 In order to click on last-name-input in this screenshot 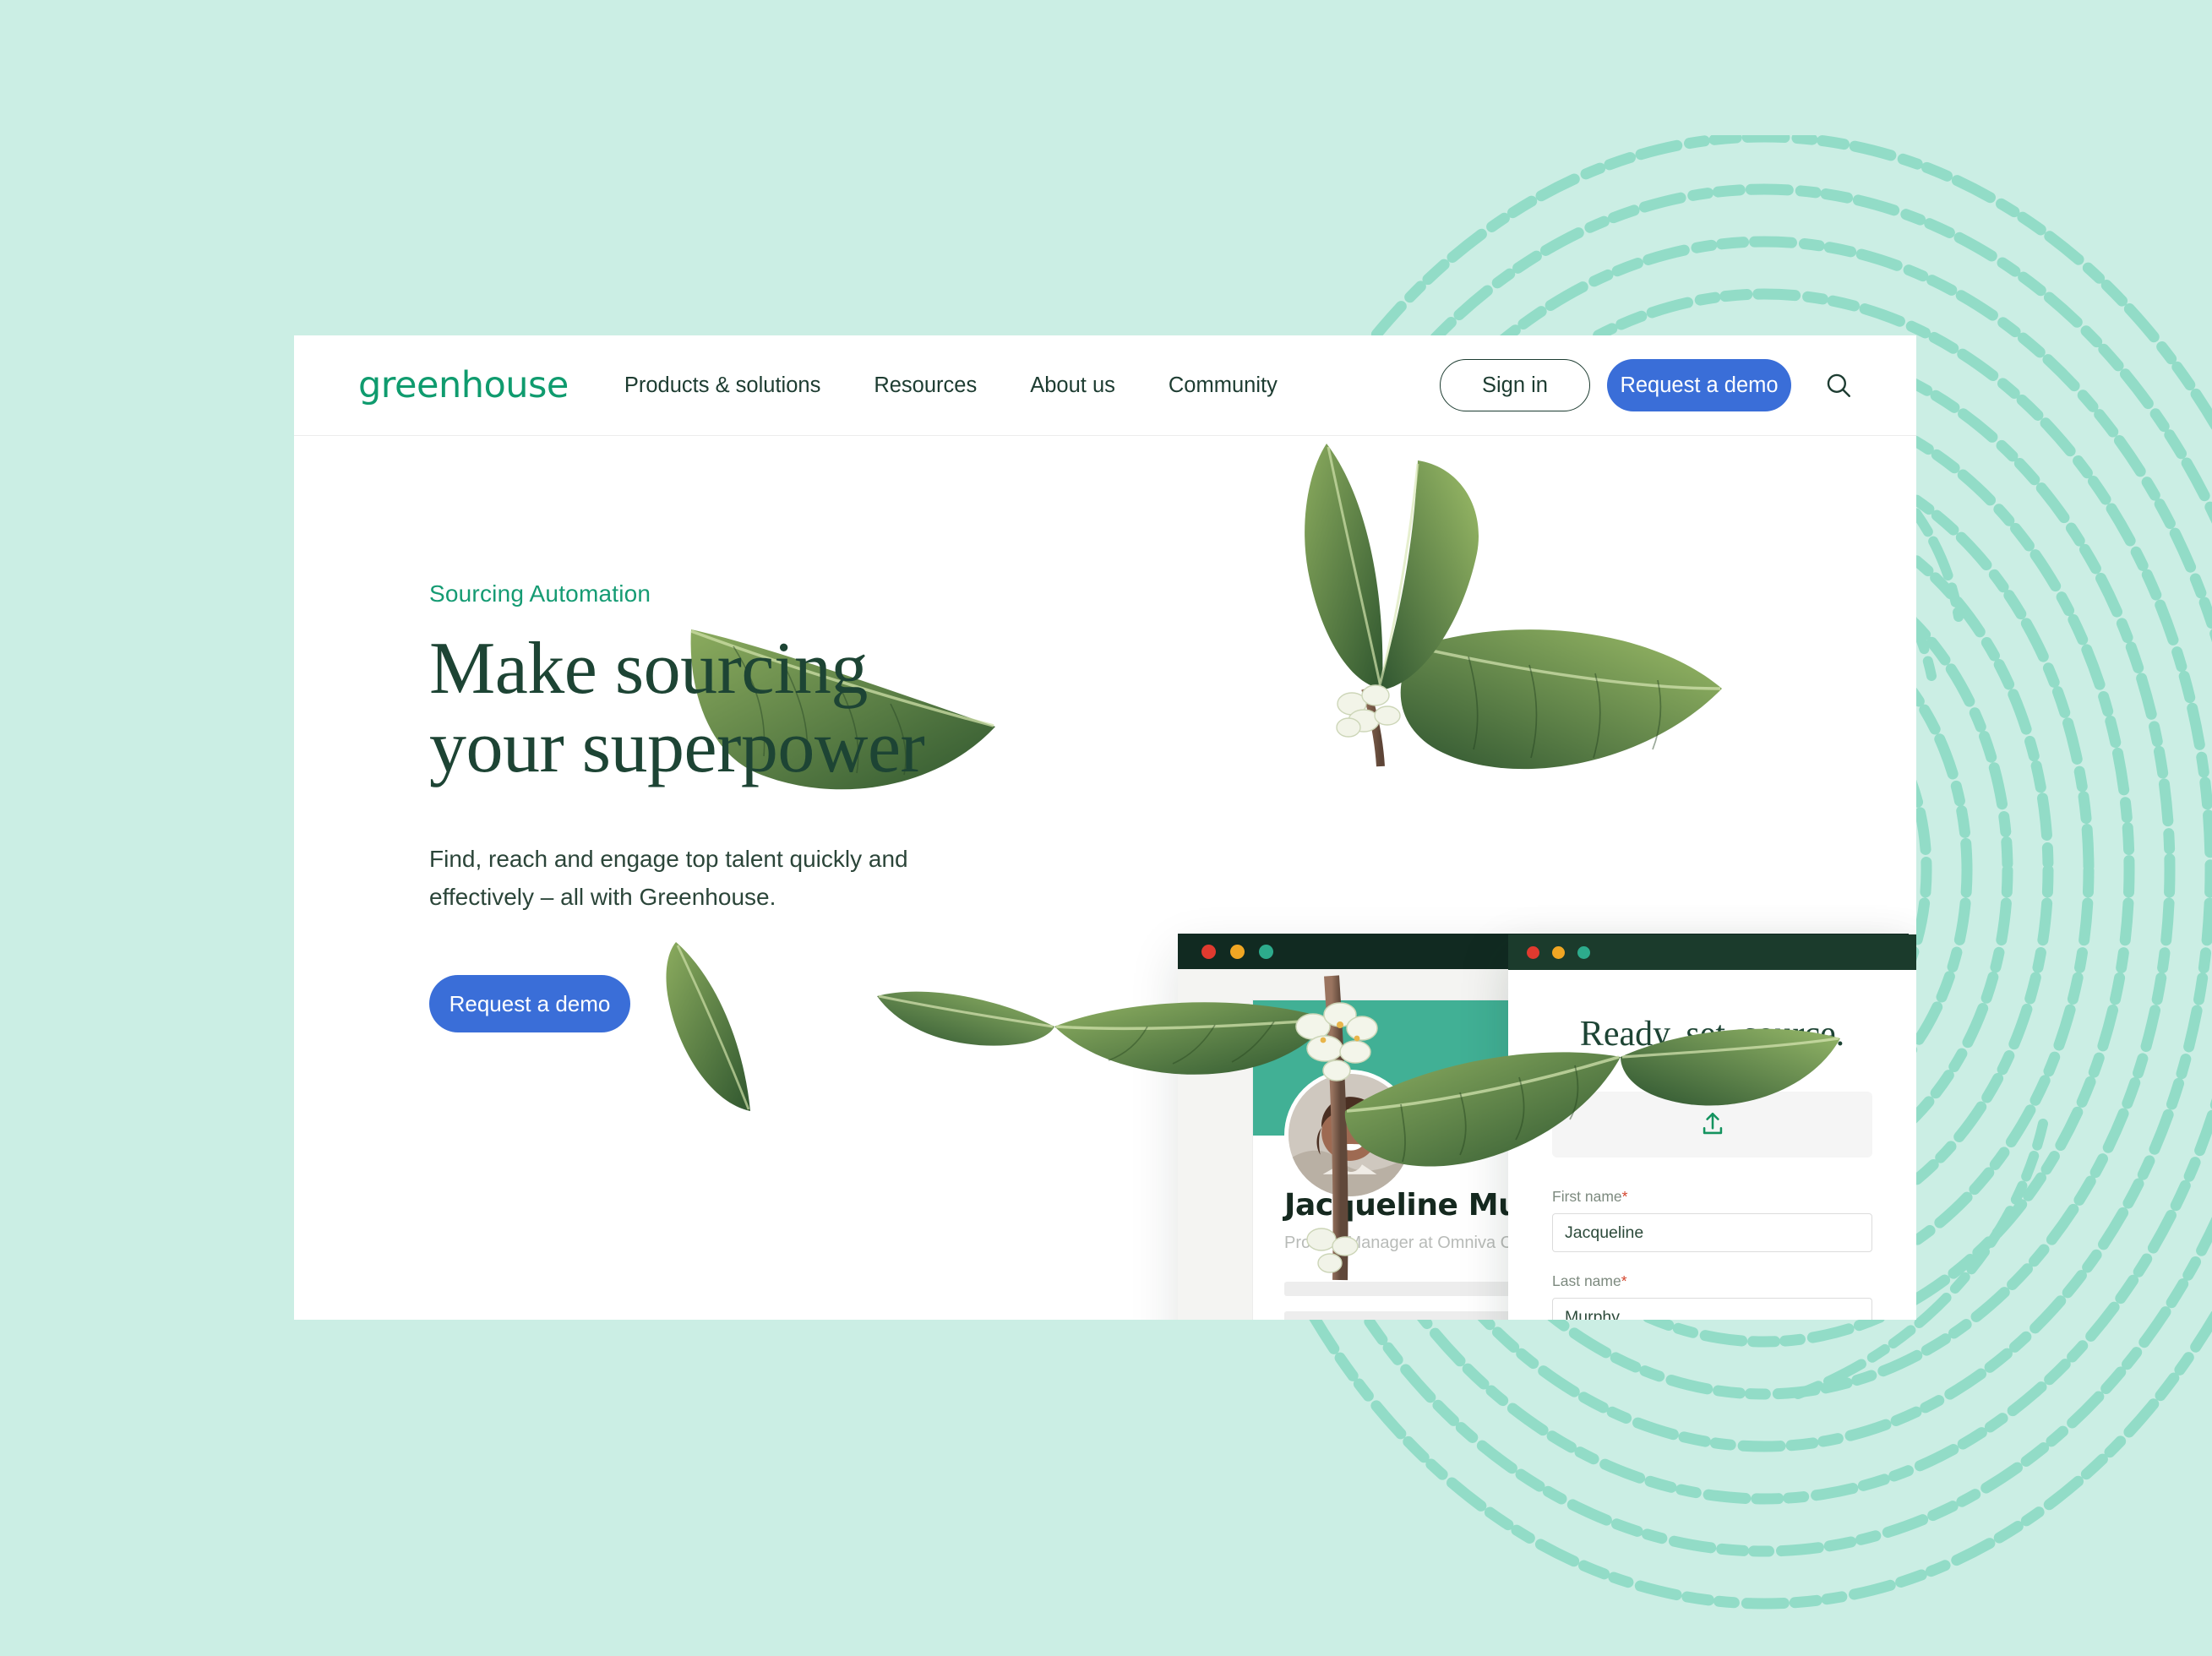, I will do `click(1712, 1309)`.